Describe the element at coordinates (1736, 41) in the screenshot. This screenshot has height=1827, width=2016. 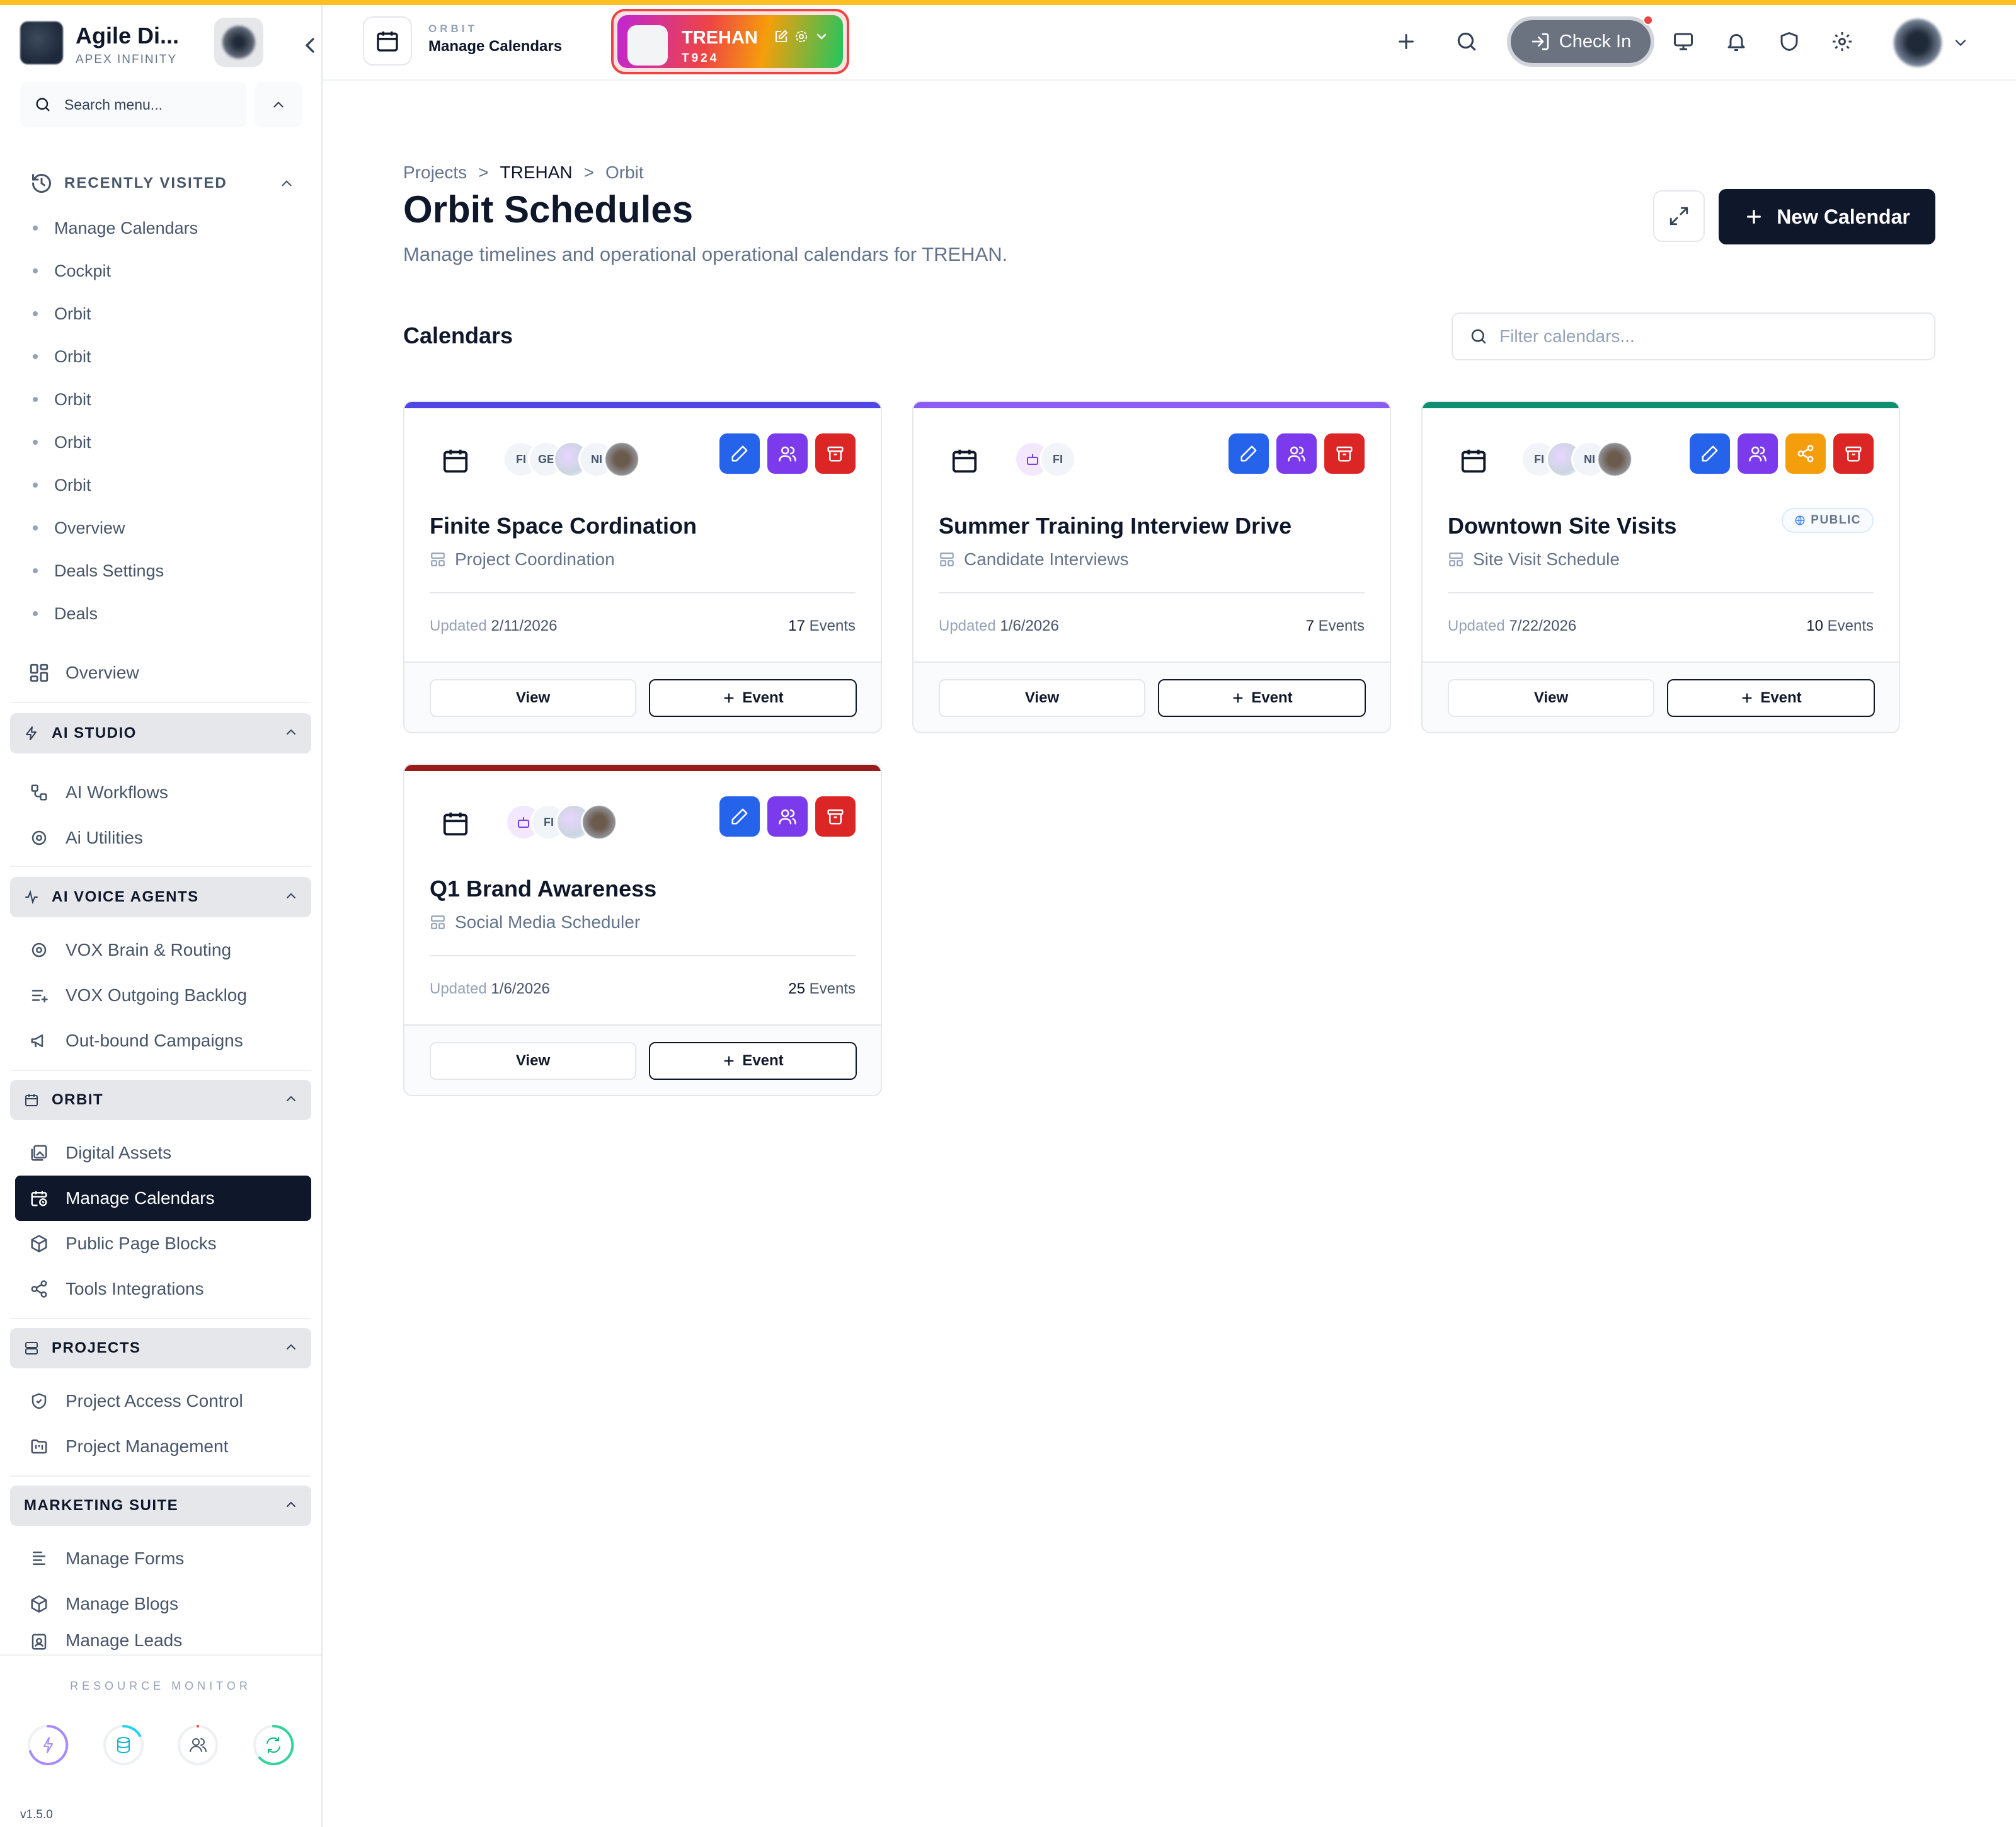
I see `bell-icon` at that location.